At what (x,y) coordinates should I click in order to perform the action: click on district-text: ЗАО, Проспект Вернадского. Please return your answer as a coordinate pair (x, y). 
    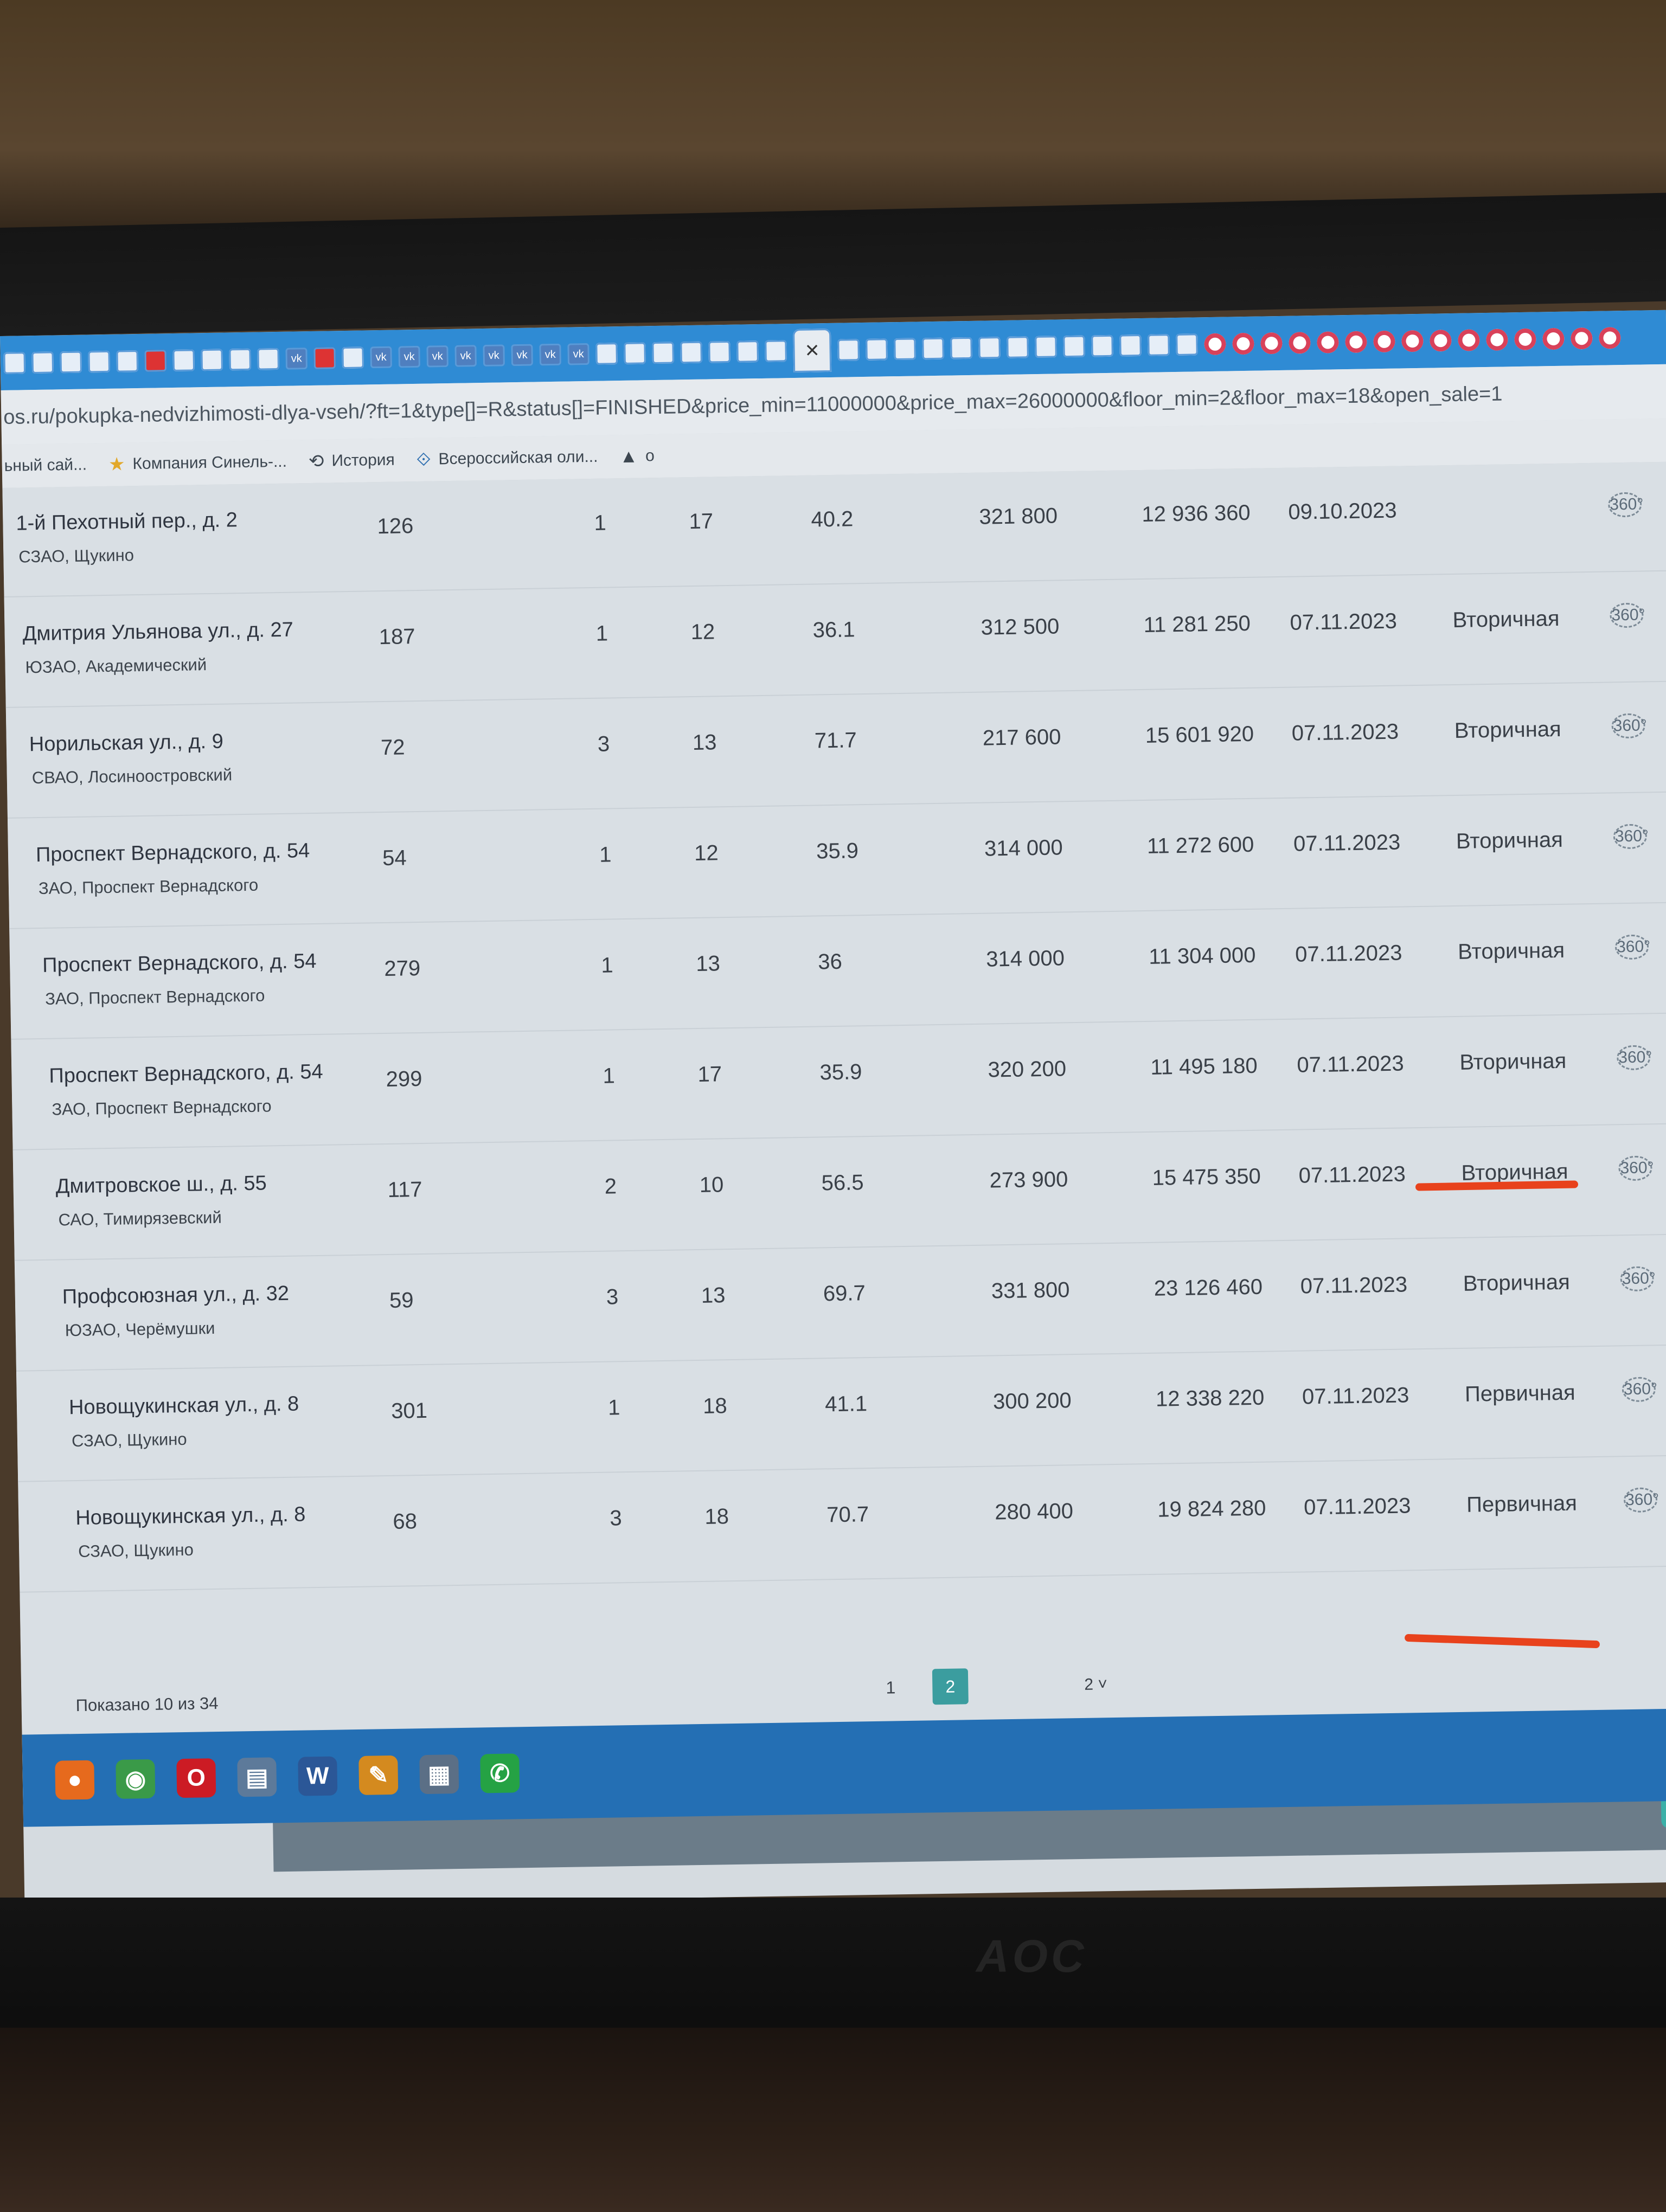
    Looking at the image, I should click on (149, 886).